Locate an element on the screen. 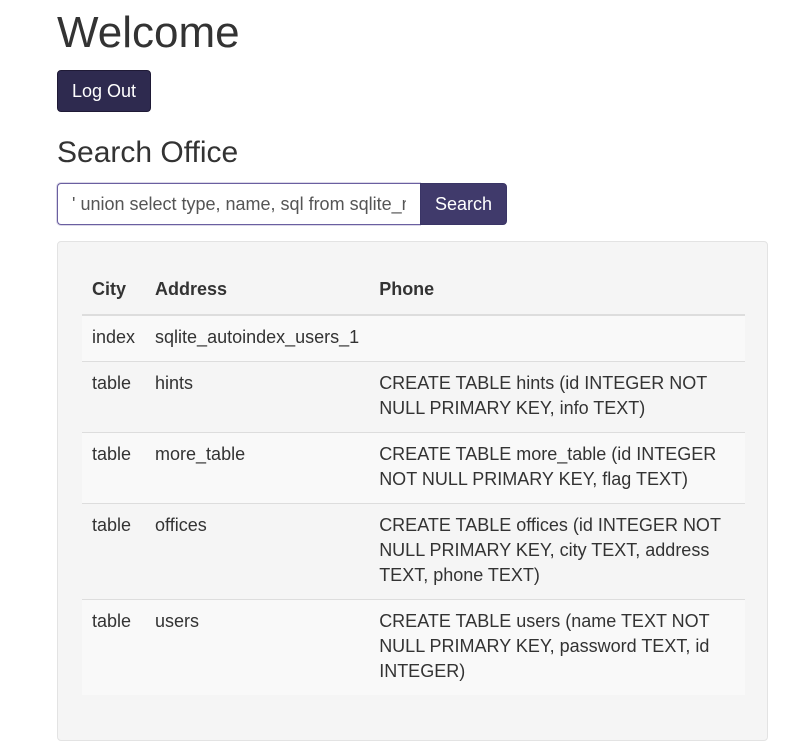 This screenshot has width=797, height=752. page-title: Welcome is located at coordinates (148, 32).